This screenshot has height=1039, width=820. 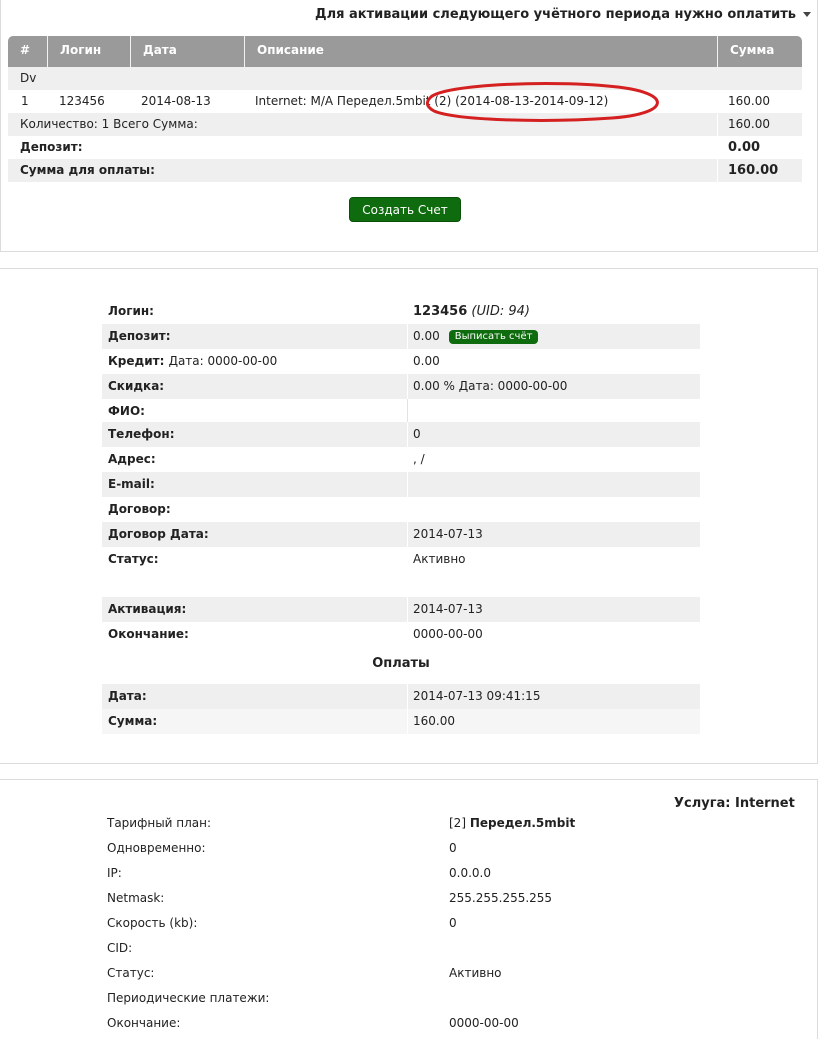 What do you see at coordinates (89, 51) in the screenshot?
I see `column-header-login: Логин` at bounding box center [89, 51].